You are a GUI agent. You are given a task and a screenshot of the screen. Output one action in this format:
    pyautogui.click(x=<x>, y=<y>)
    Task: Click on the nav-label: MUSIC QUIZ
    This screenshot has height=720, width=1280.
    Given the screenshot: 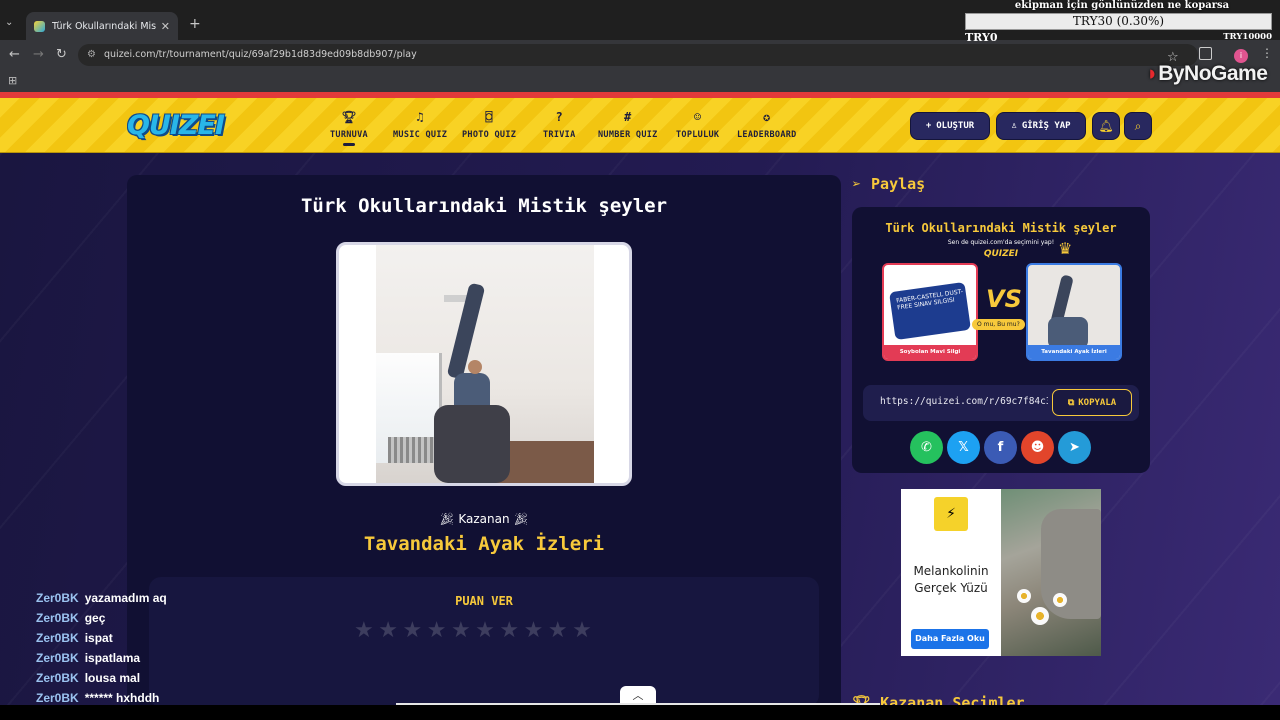 What is the action you would take?
    pyautogui.click(x=420, y=135)
    